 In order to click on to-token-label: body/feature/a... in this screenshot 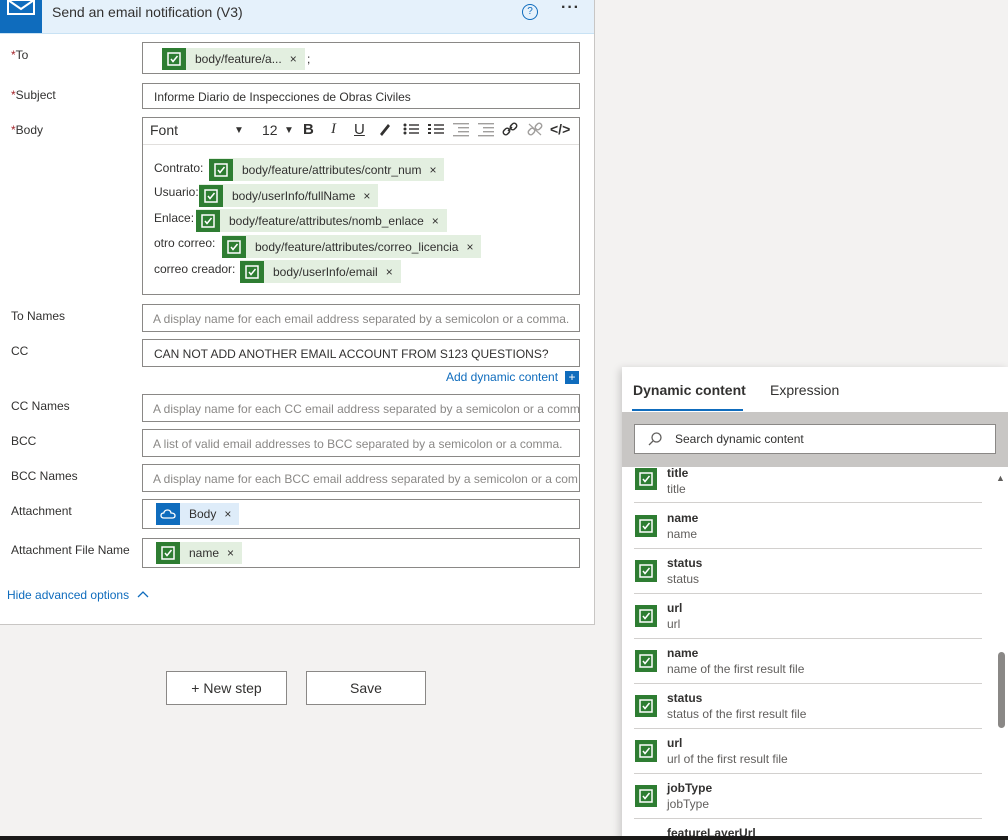, I will do `click(238, 59)`.